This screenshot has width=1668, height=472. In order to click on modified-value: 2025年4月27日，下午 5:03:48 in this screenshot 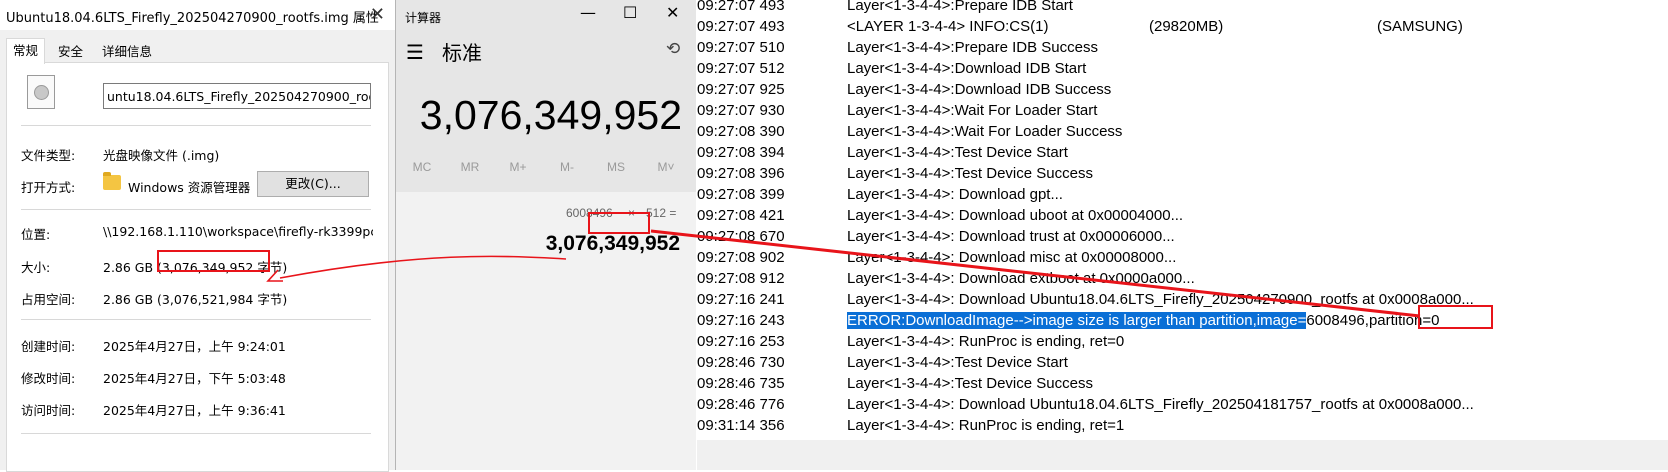, I will do `click(194, 378)`.